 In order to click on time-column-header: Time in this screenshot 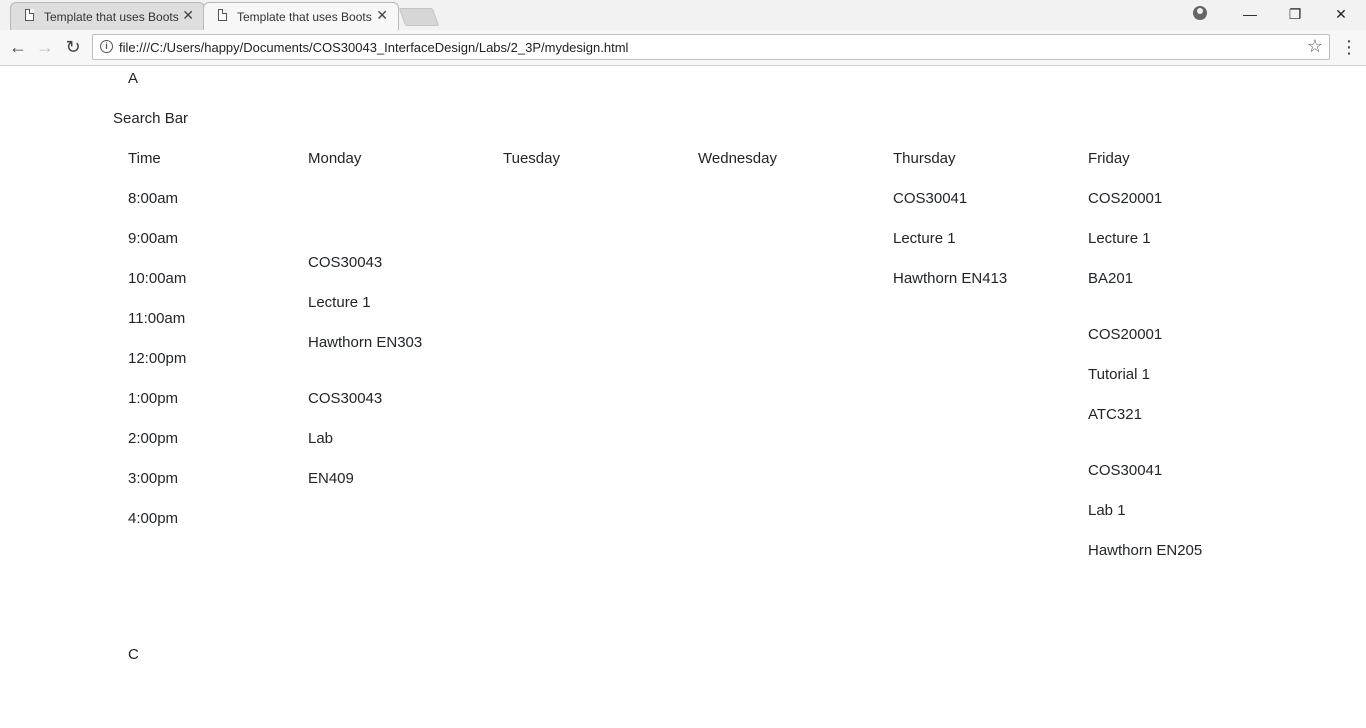, I will do `click(144, 158)`.